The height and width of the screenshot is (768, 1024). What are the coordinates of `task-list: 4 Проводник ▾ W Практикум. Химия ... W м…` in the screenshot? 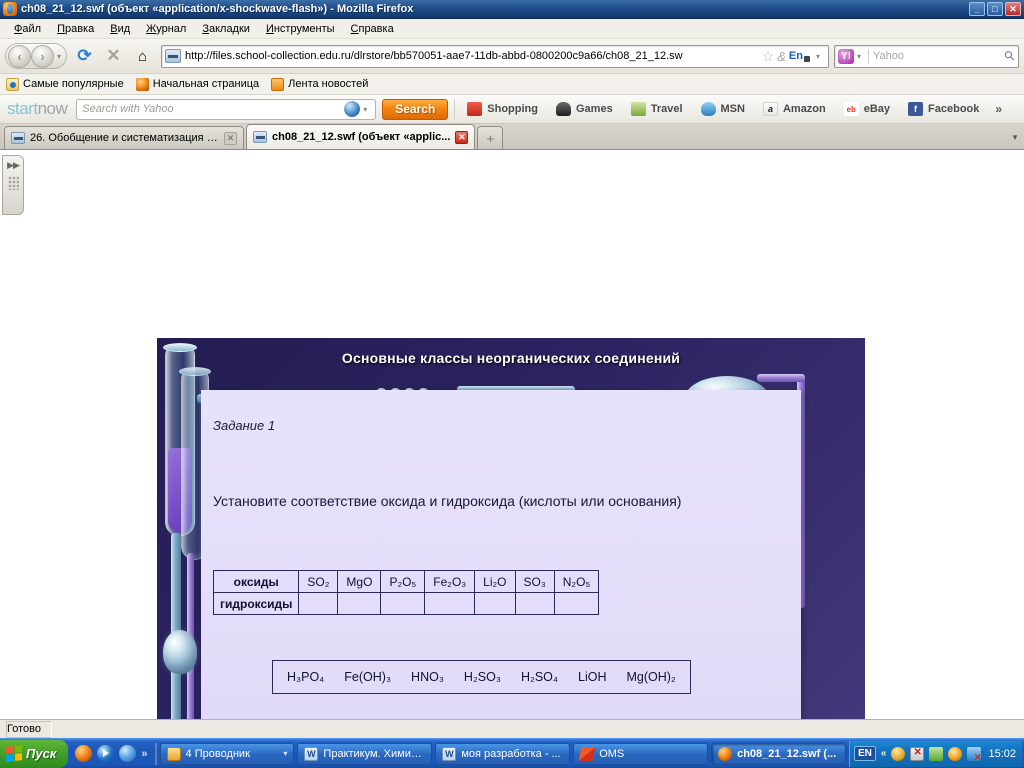 It's located at (502, 753).